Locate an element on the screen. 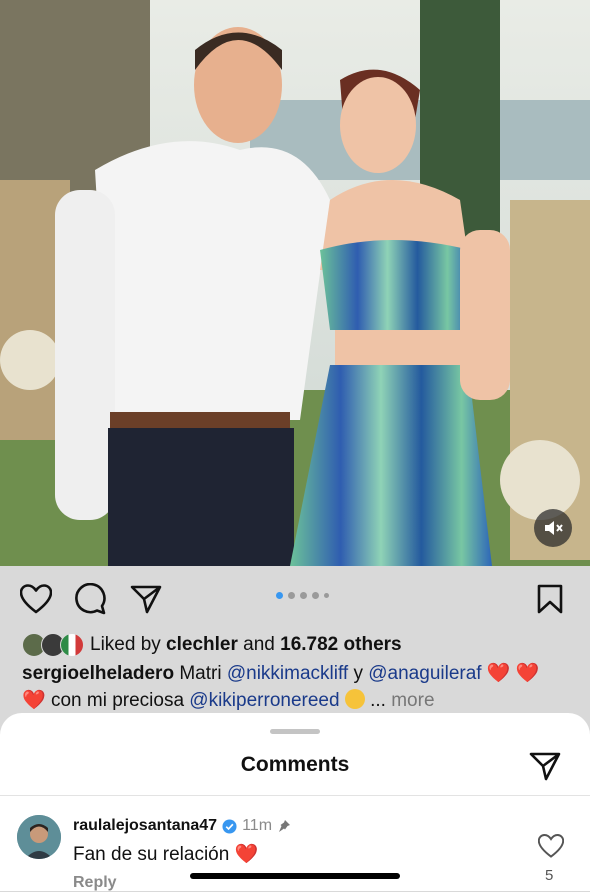  verified-badge-icon is located at coordinates (229, 826).